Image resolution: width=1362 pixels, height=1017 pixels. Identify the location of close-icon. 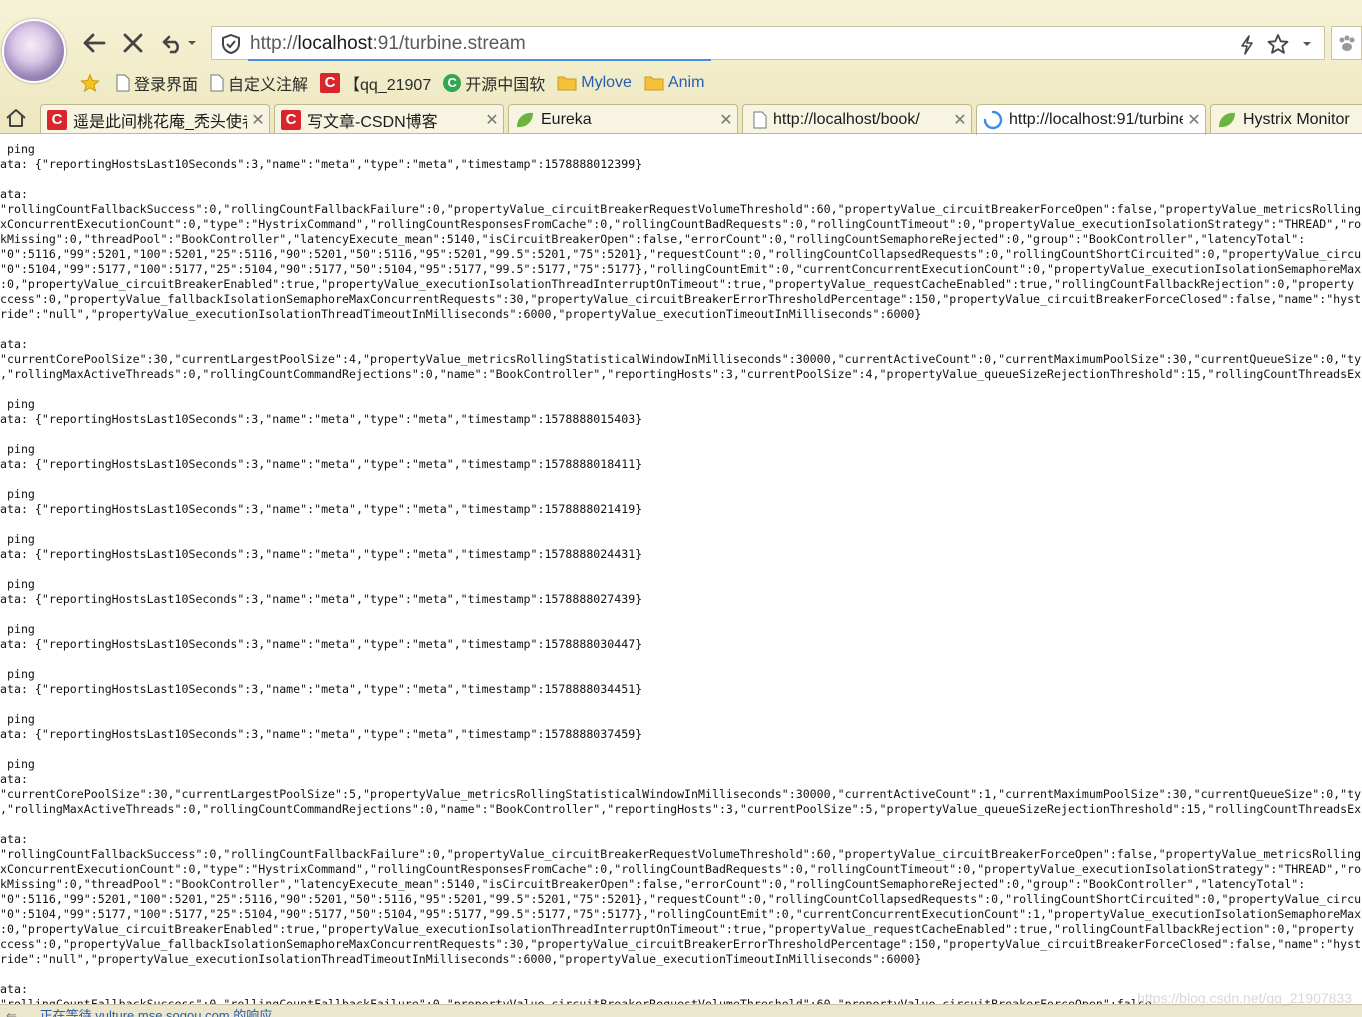
(133, 43).